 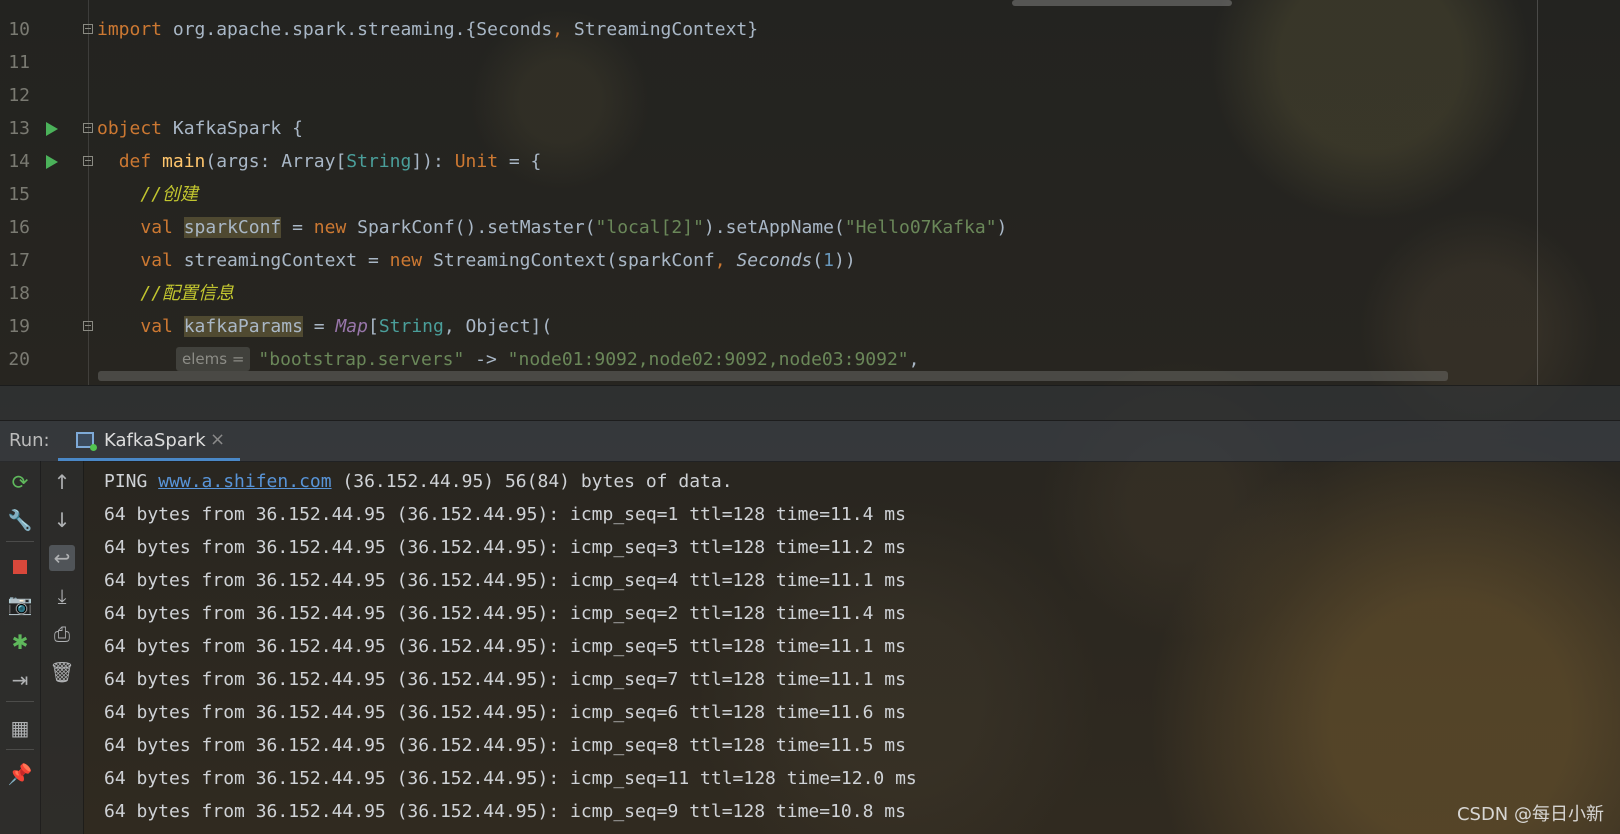 What do you see at coordinates (361, 359) in the screenshot?
I see `code-token: "bootstrap.servers"` at bounding box center [361, 359].